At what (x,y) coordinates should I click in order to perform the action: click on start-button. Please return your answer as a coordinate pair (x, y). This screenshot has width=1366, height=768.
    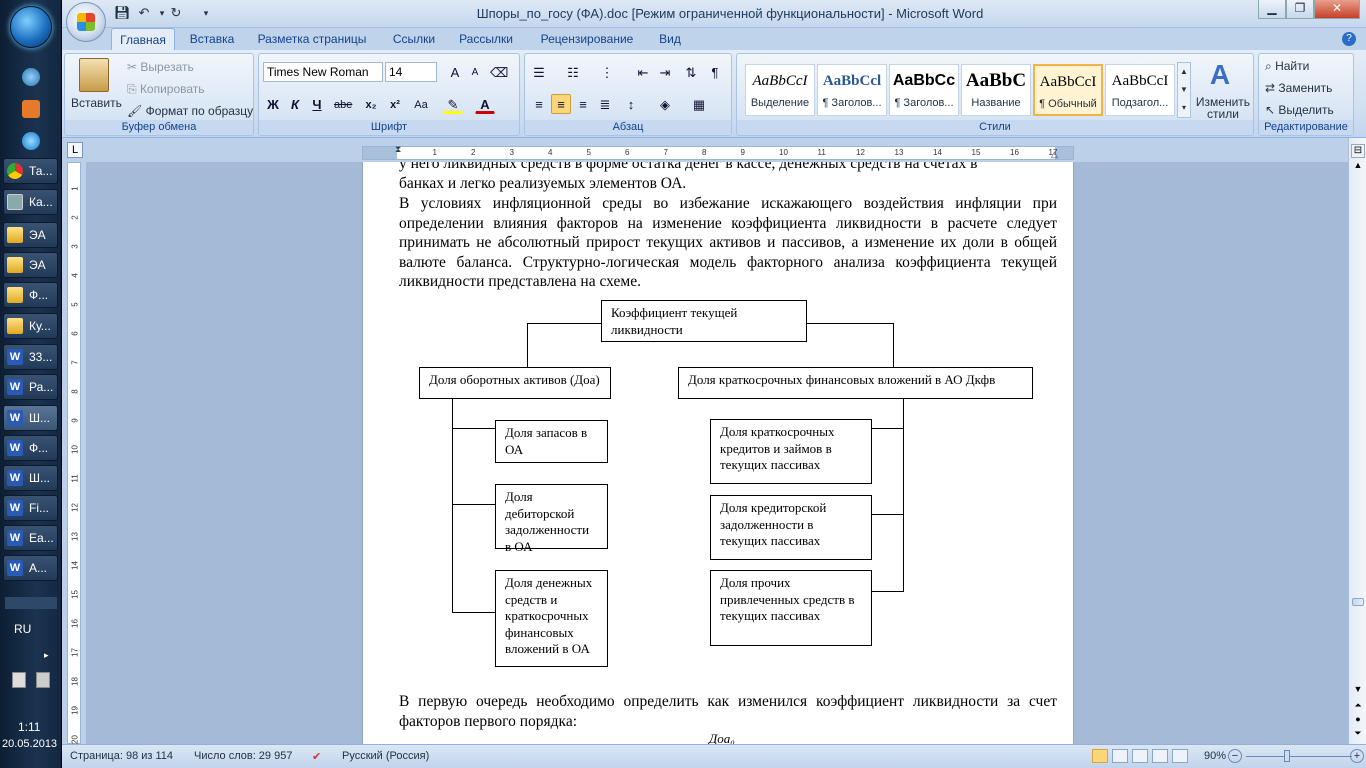
    Looking at the image, I should click on (31, 27).